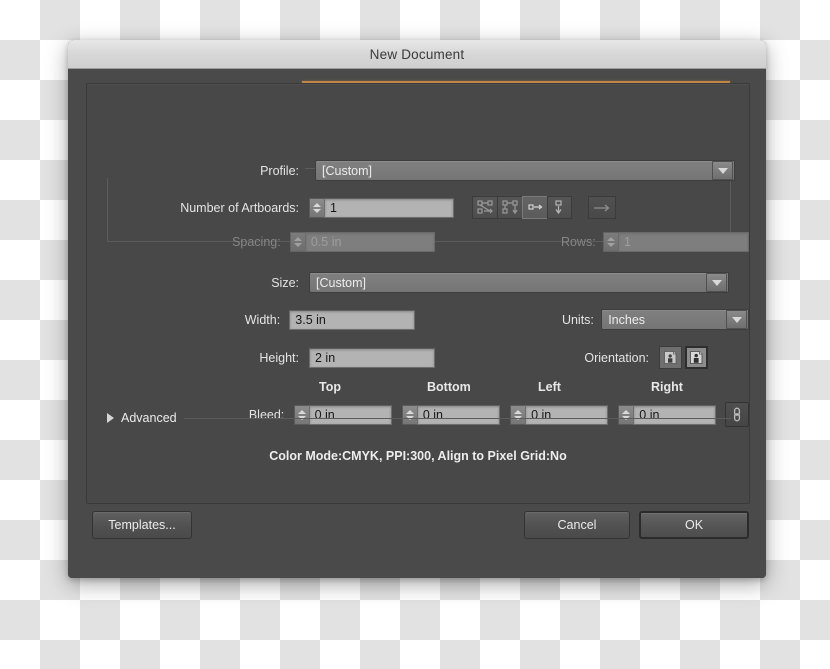 The height and width of the screenshot is (669, 830). Describe the element at coordinates (534, 207) in the screenshot. I see `arrange-by-row-icon` at that location.